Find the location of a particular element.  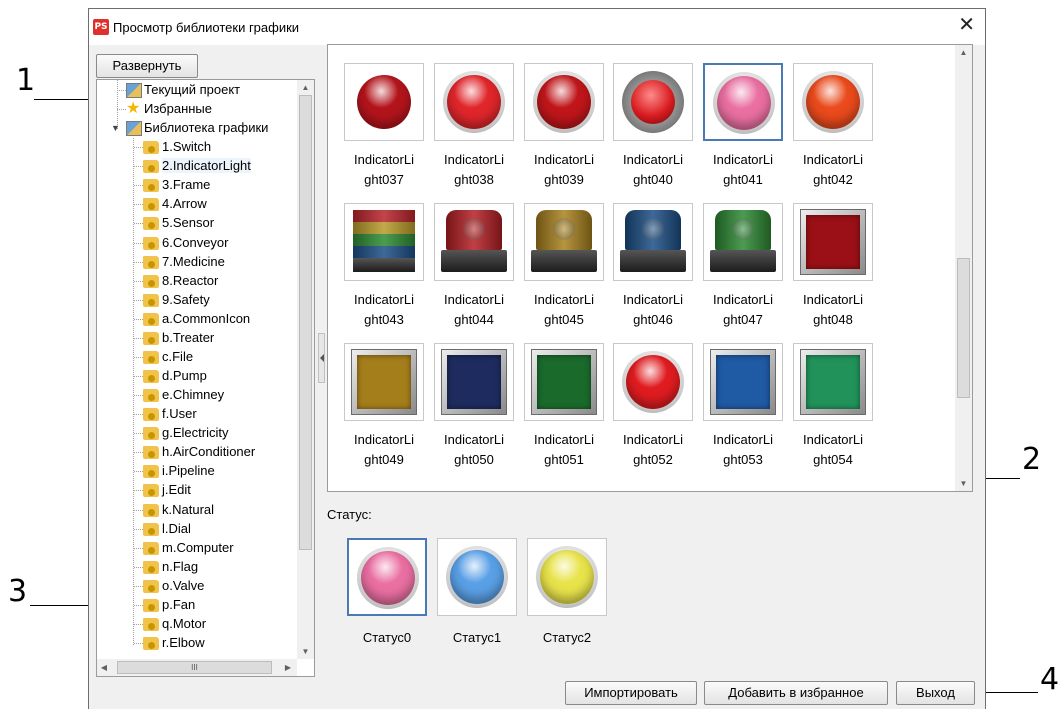

gallery-vertical-scrollbar: ▲ ▼ is located at coordinates (963, 268).